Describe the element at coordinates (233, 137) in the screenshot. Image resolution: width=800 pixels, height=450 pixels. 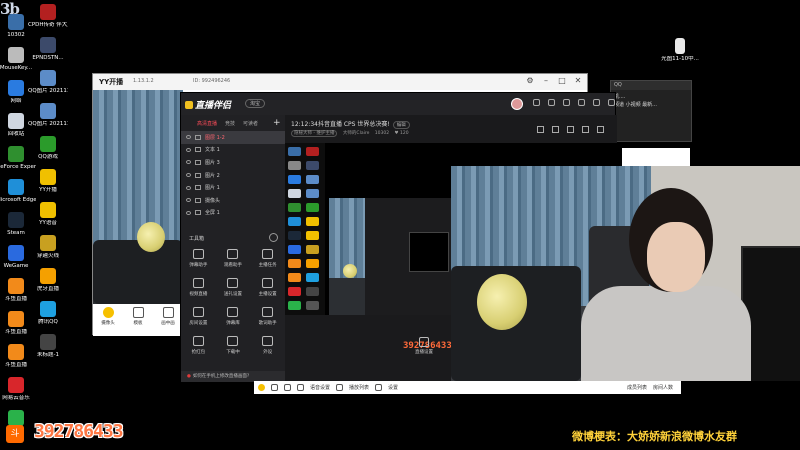
I see `layer-item: 图层 1-2` at that location.